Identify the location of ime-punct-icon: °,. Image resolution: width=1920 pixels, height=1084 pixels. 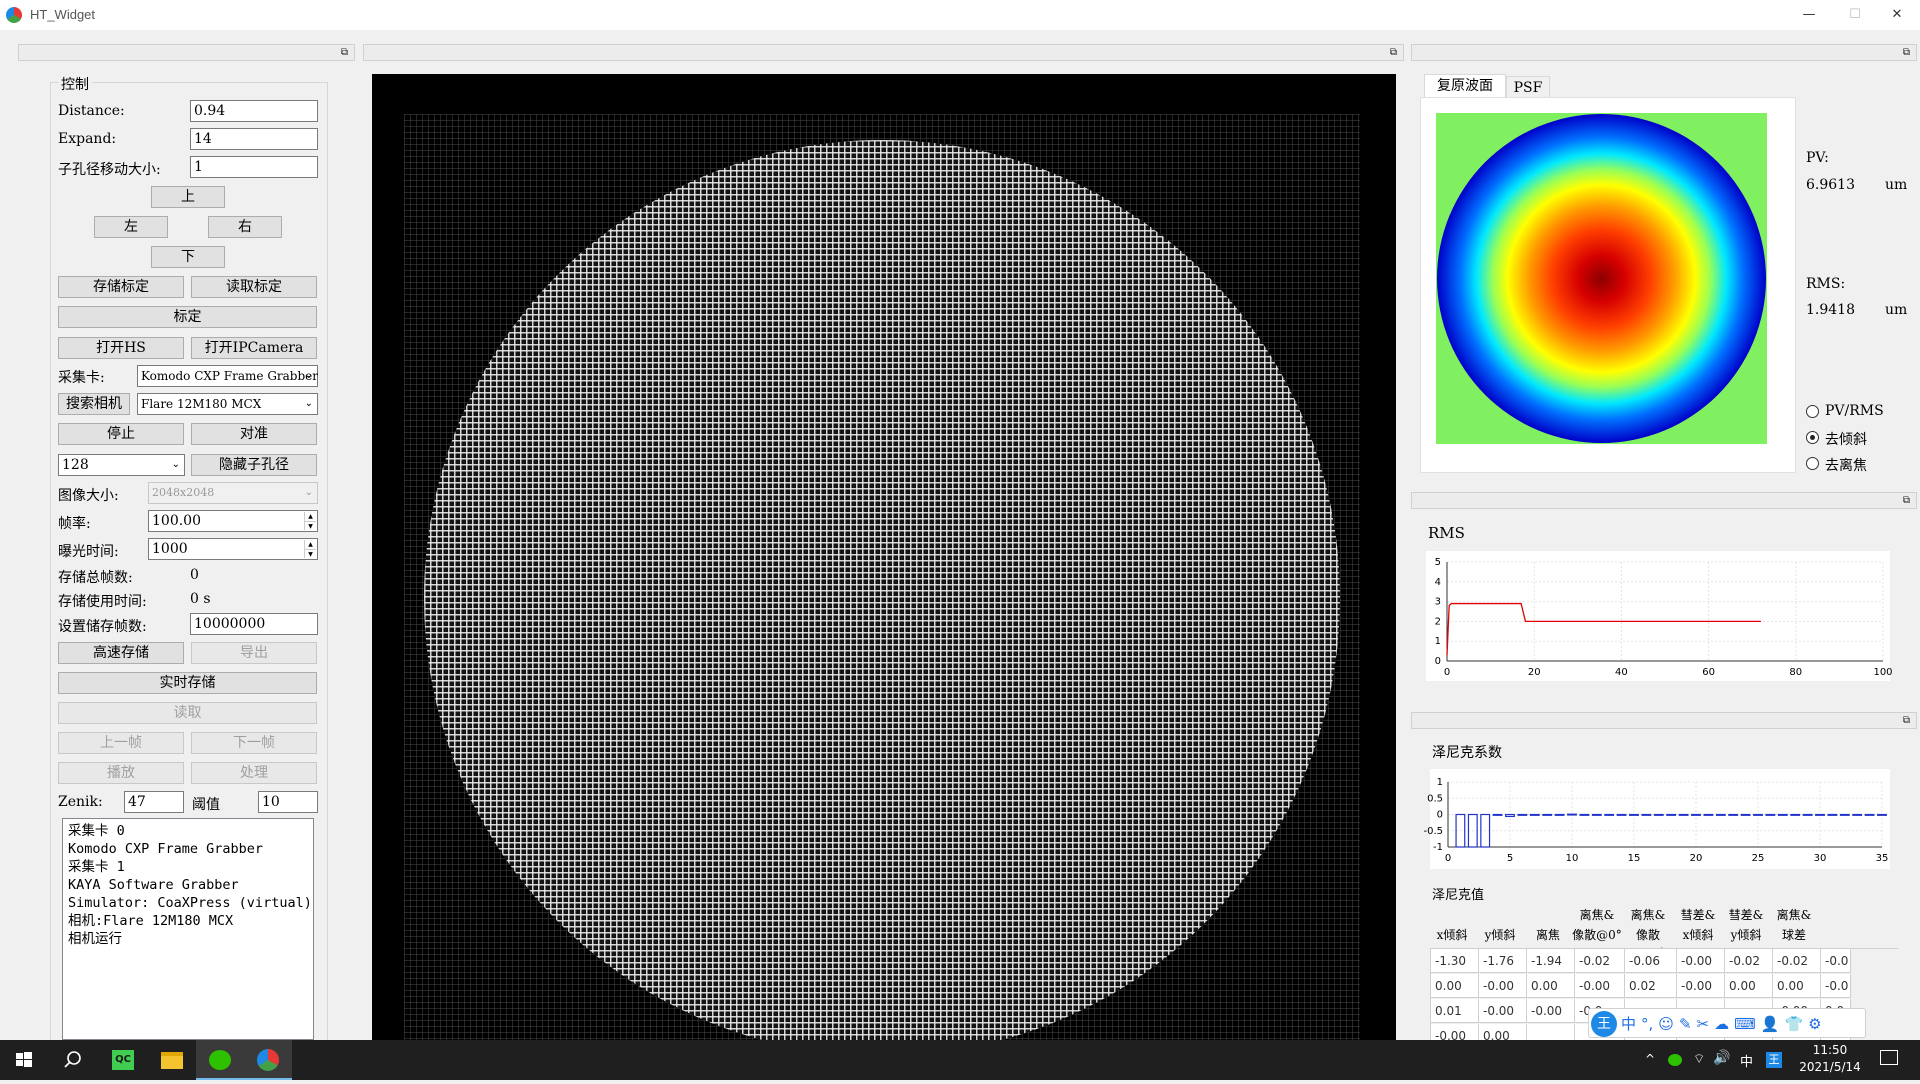
(1647, 1024).